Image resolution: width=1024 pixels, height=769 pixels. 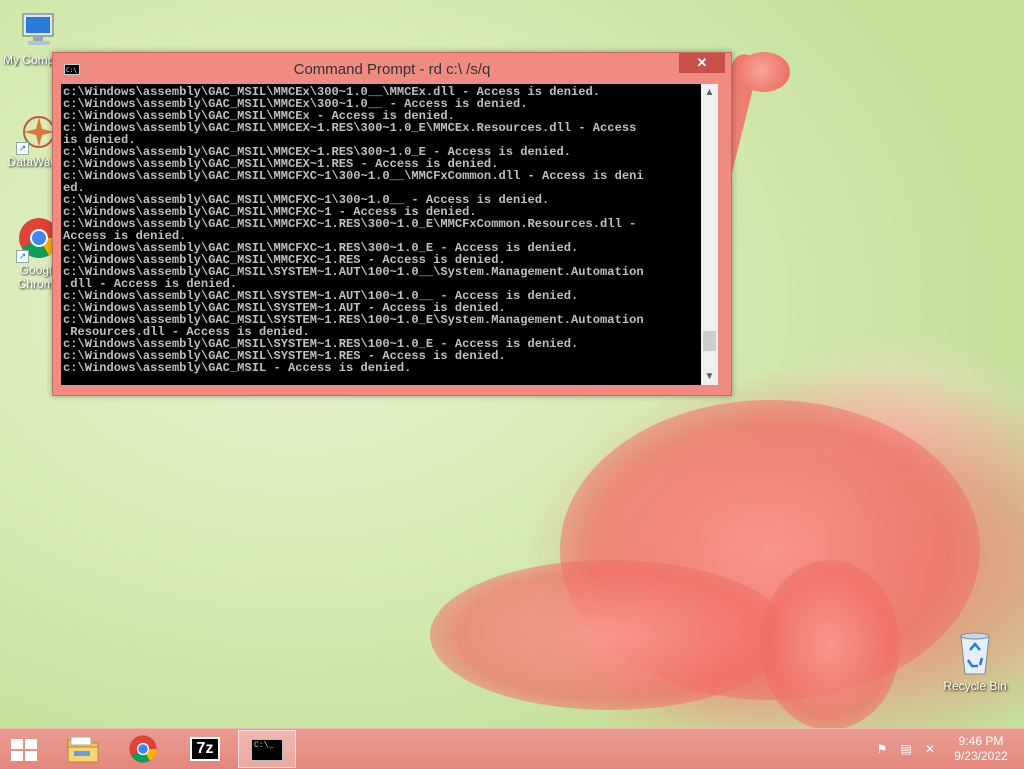 I want to click on file-explorer-icon, so click(x=83, y=749).